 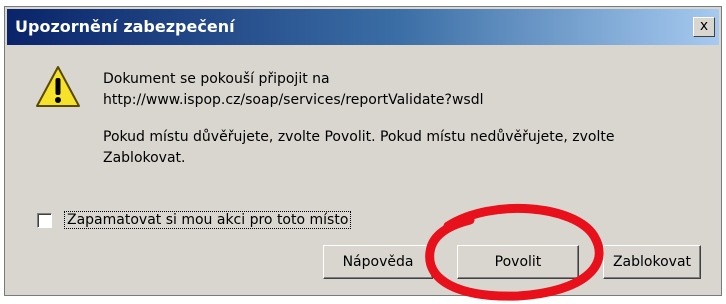 What do you see at coordinates (378, 262) in the screenshot?
I see `help-button: Nápověda` at bounding box center [378, 262].